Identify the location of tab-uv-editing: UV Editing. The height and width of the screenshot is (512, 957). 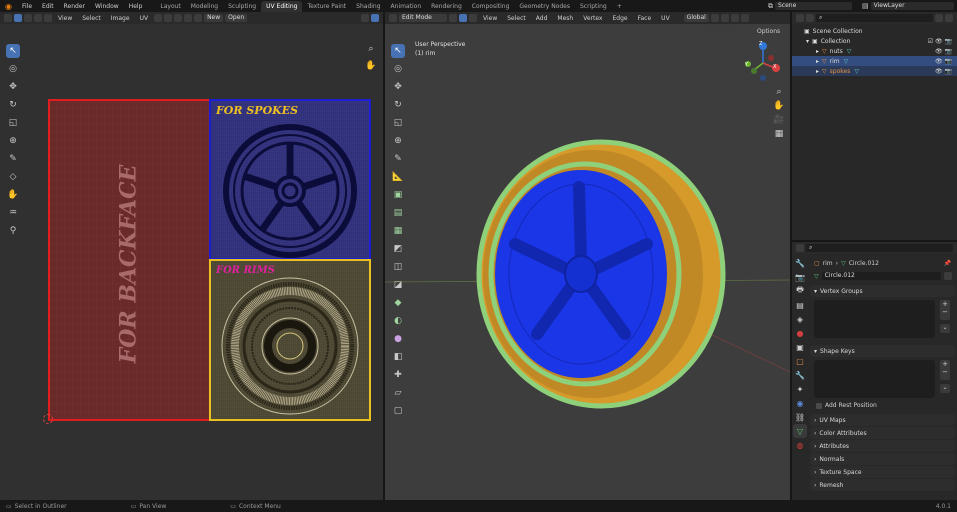
(282, 6).